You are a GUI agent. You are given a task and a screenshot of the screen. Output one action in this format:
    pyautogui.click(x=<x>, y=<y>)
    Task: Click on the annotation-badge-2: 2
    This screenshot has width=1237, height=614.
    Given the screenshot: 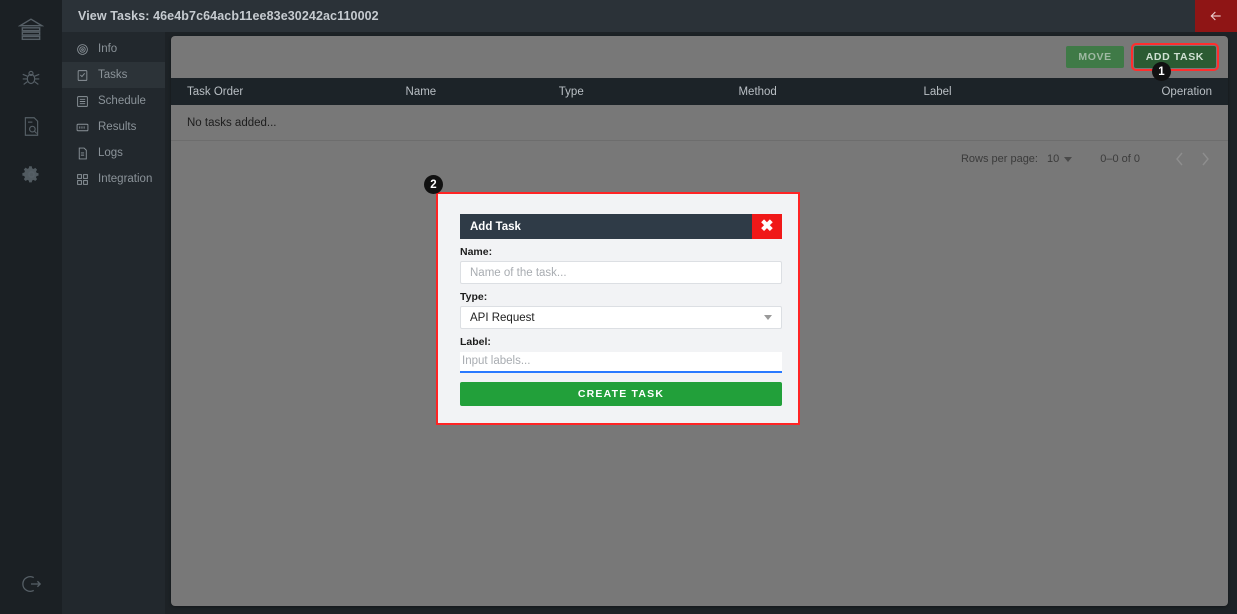 What is the action you would take?
    pyautogui.click(x=433, y=184)
    